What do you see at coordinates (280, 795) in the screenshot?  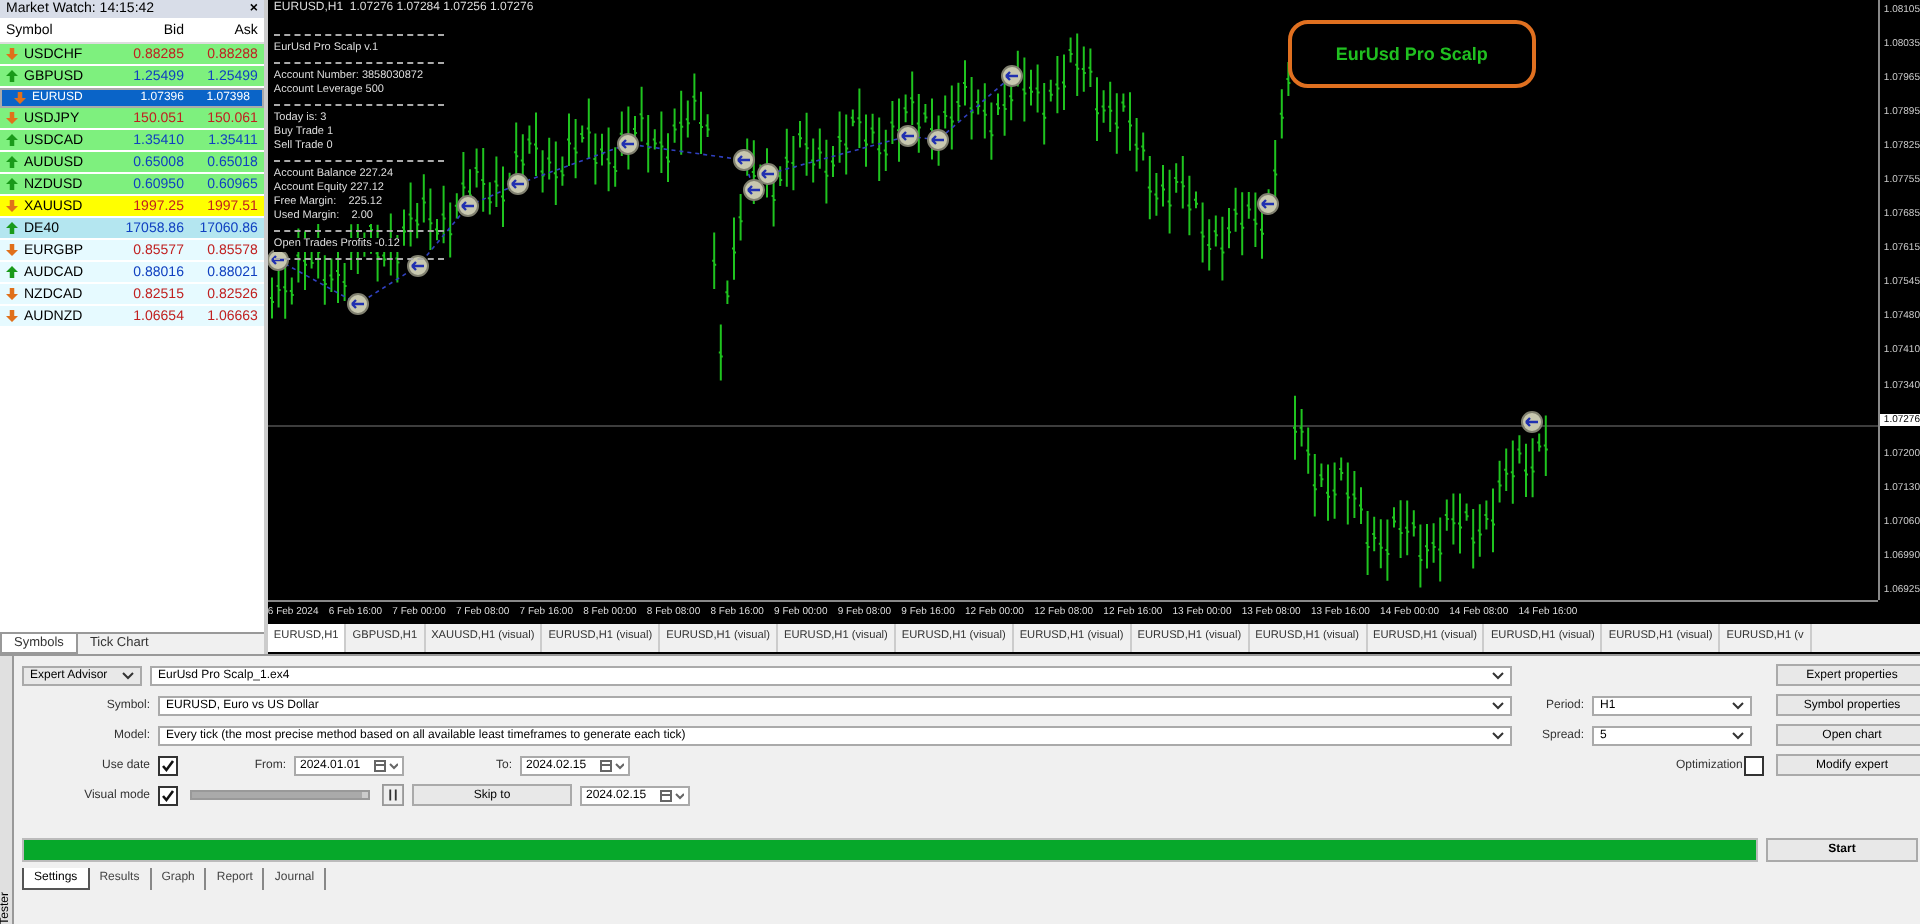 I see `speed-slider` at bounding box center [280, 795].